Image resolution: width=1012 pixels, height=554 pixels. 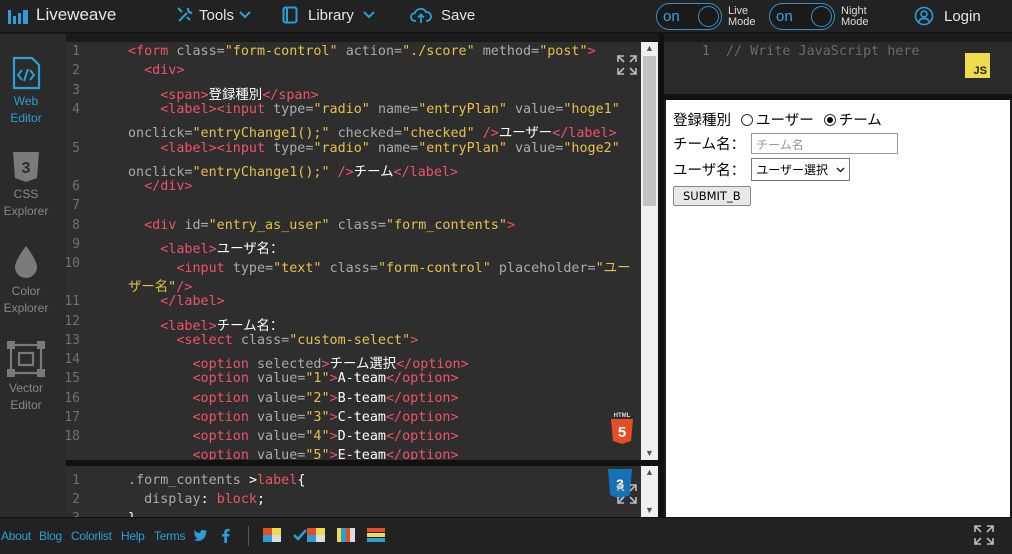 I want to click on js-code-line: // Write JavaScript here, so click(x=823, y=51).